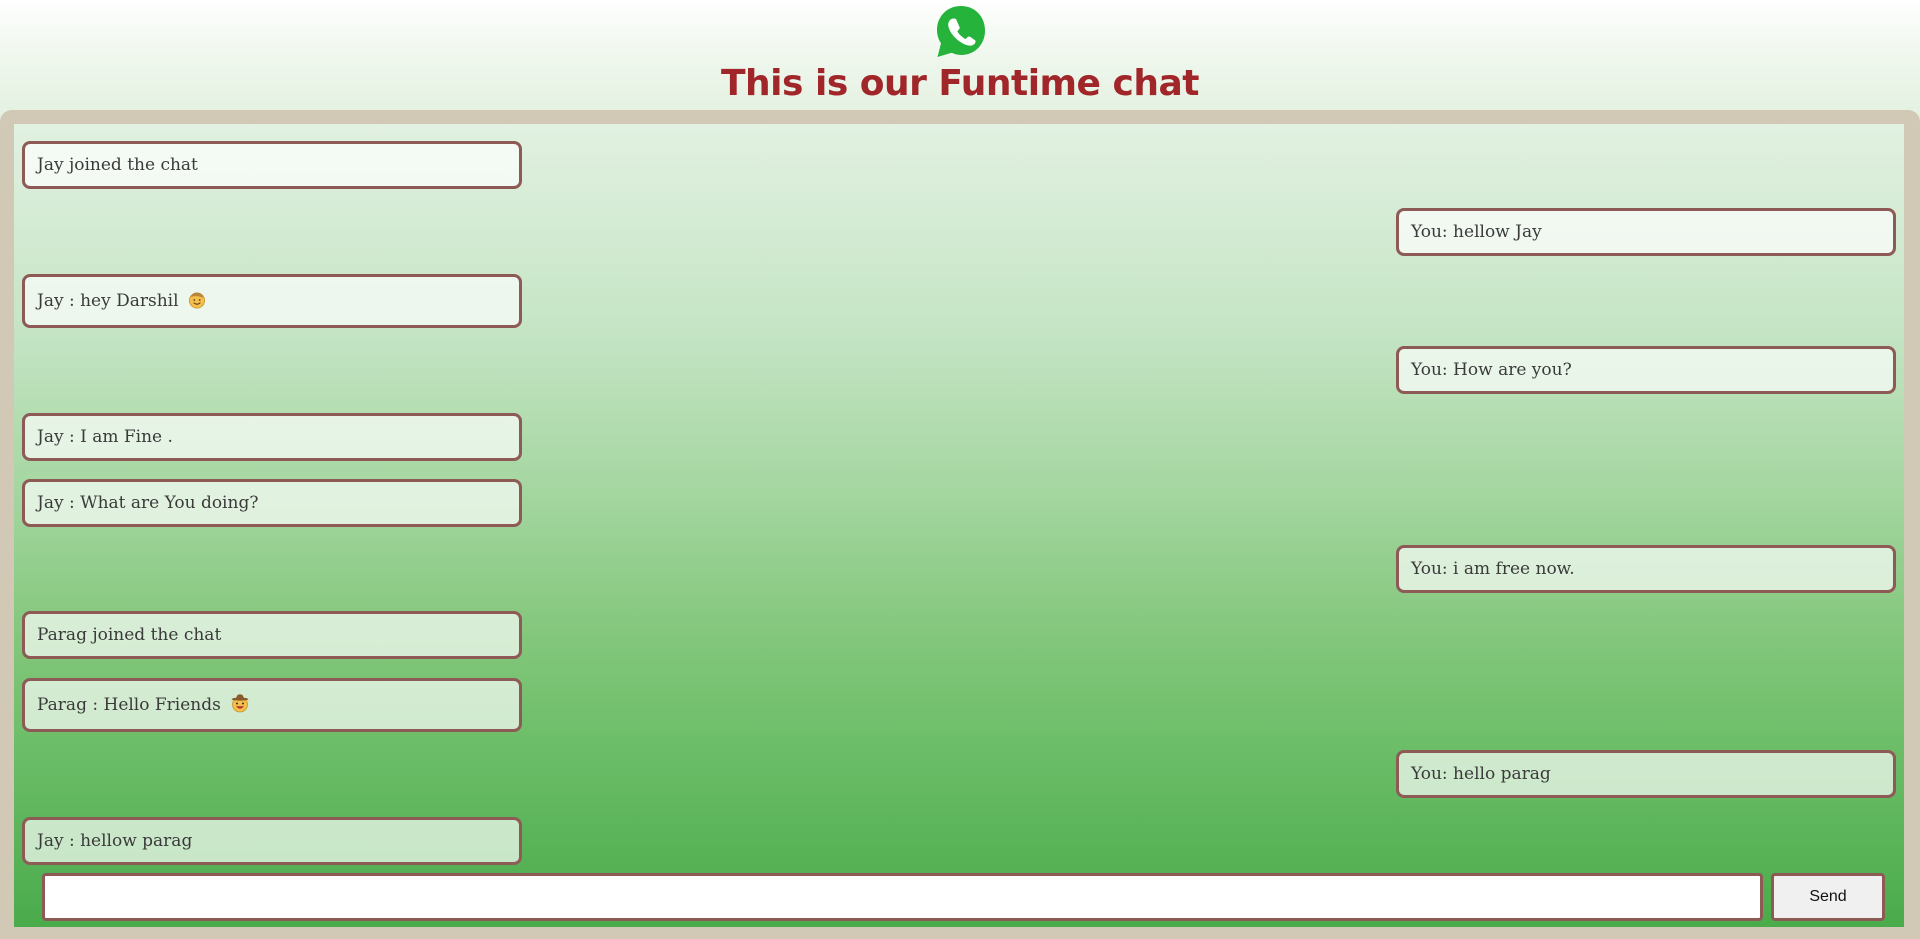 This screenshot has height=939, width=1920. I want to click on message-bubble-sent: You: hellow Jay, so click(1646, 232).